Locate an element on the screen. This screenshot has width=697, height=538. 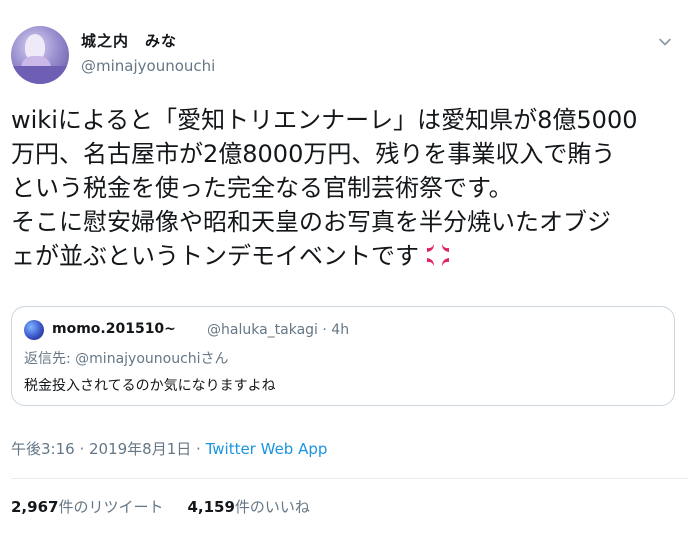
reply-mention: @minajyounouchi is located at coordinates (137, 359).